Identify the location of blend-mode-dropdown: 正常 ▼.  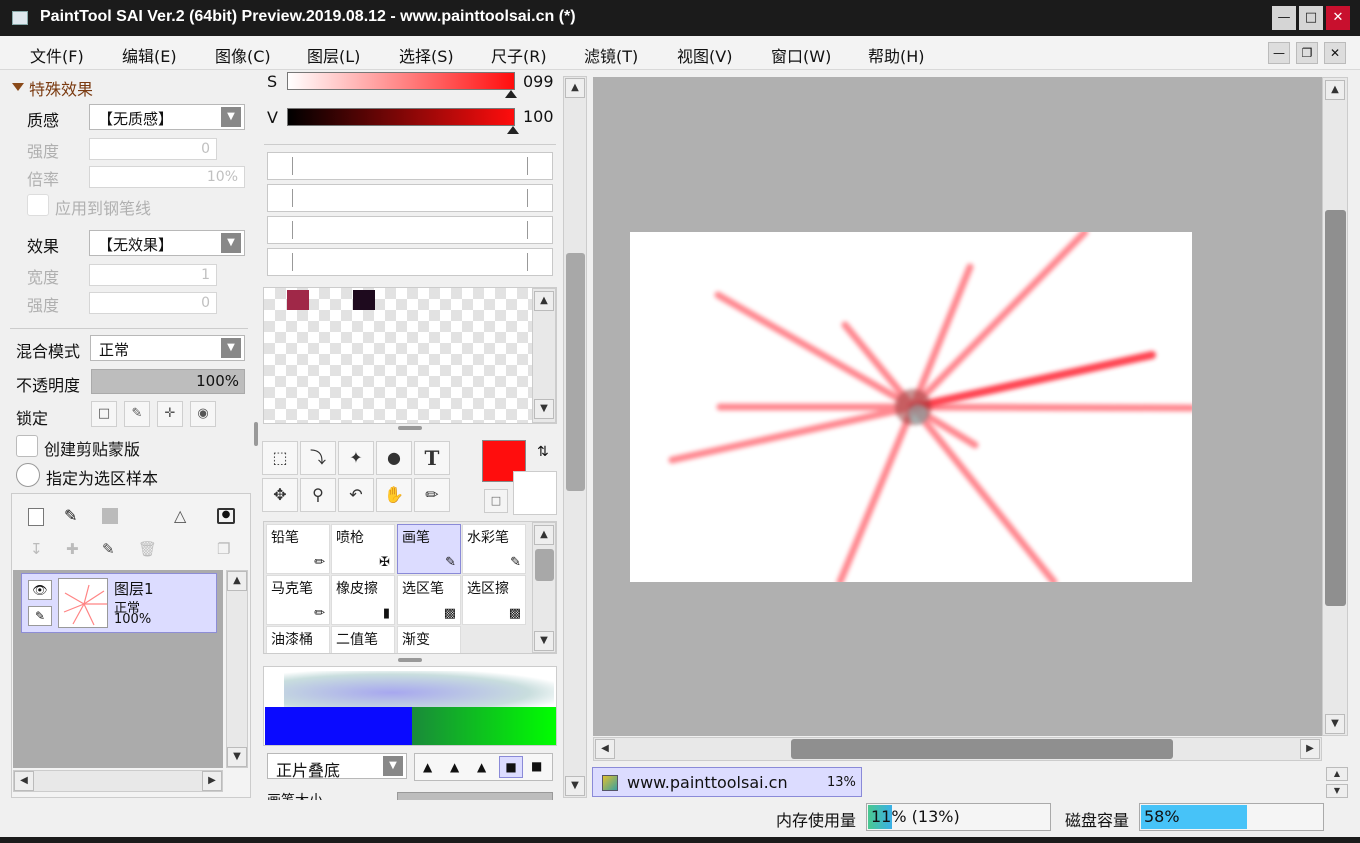
(167, 348).